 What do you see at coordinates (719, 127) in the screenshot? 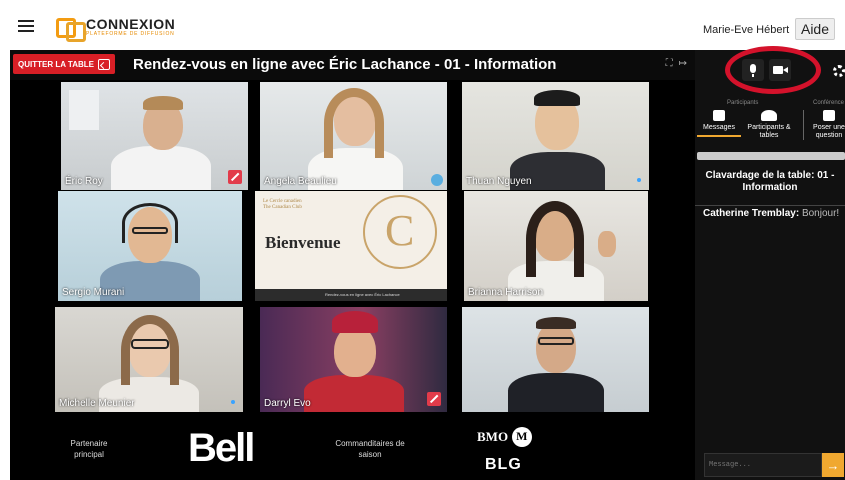
I see `tab-messages-label: Messages` at bounding box center [719, 127].